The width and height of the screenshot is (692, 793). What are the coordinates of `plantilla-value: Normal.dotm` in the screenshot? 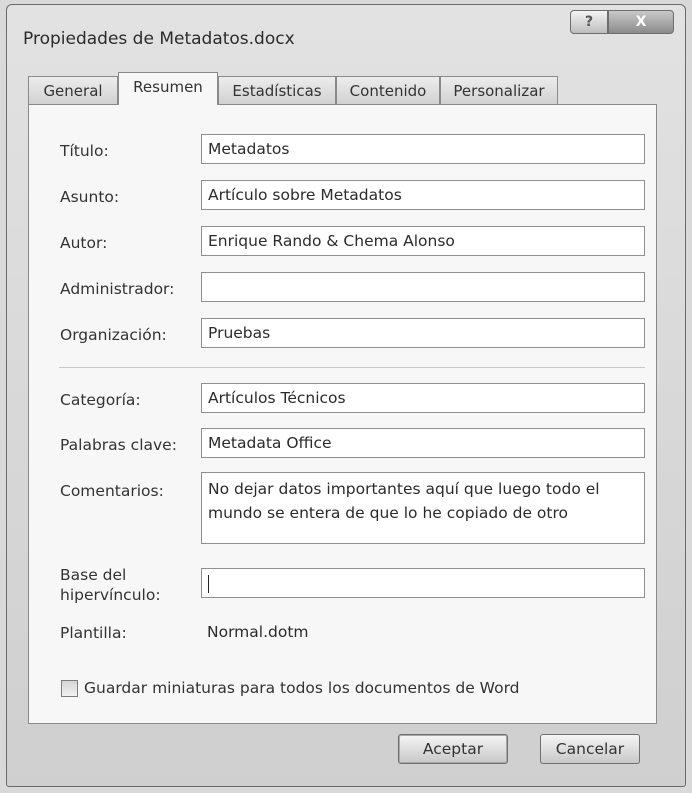 It's located at (258, 632).